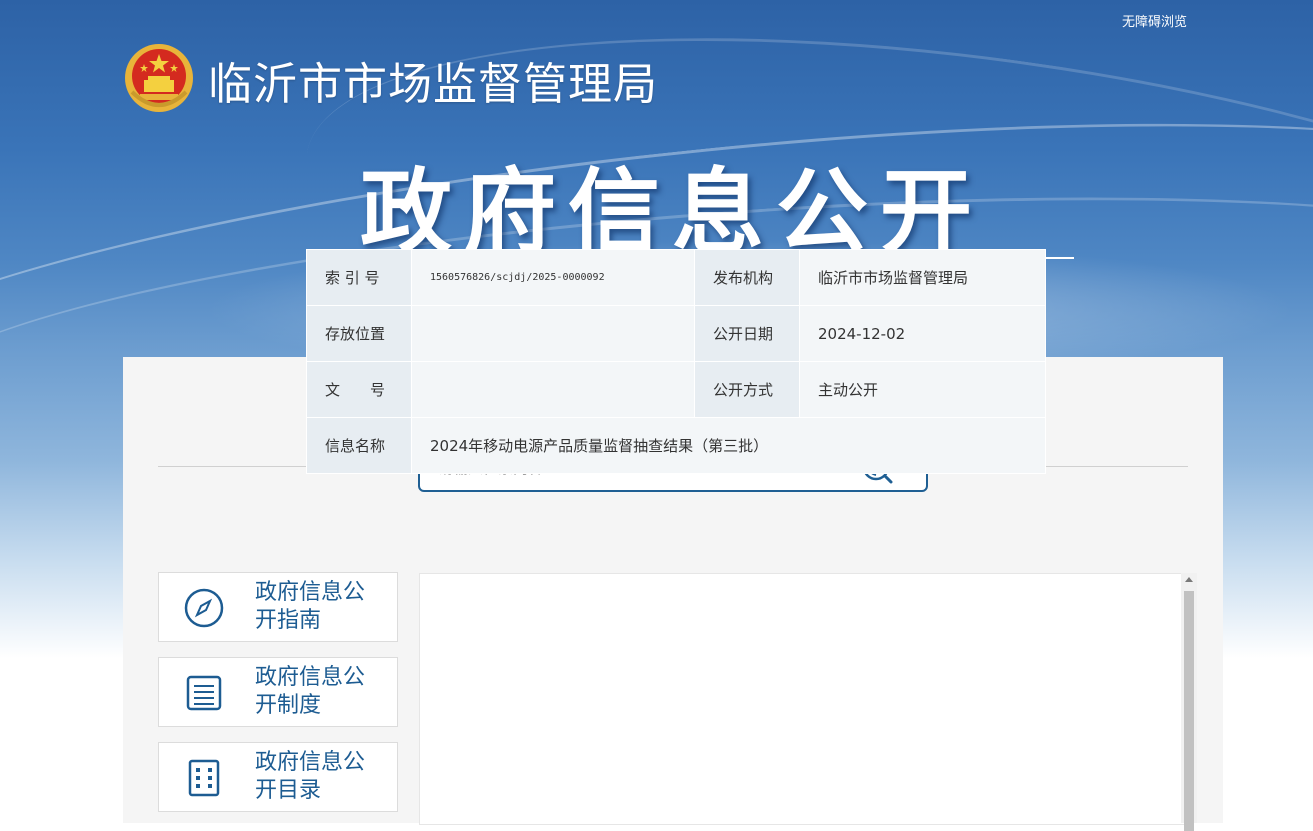 Image resolution: width=1313 pixels, height=831 pixels. I want to click on sidebar-item-label: 政府信息公开目录, so click(310, 776).